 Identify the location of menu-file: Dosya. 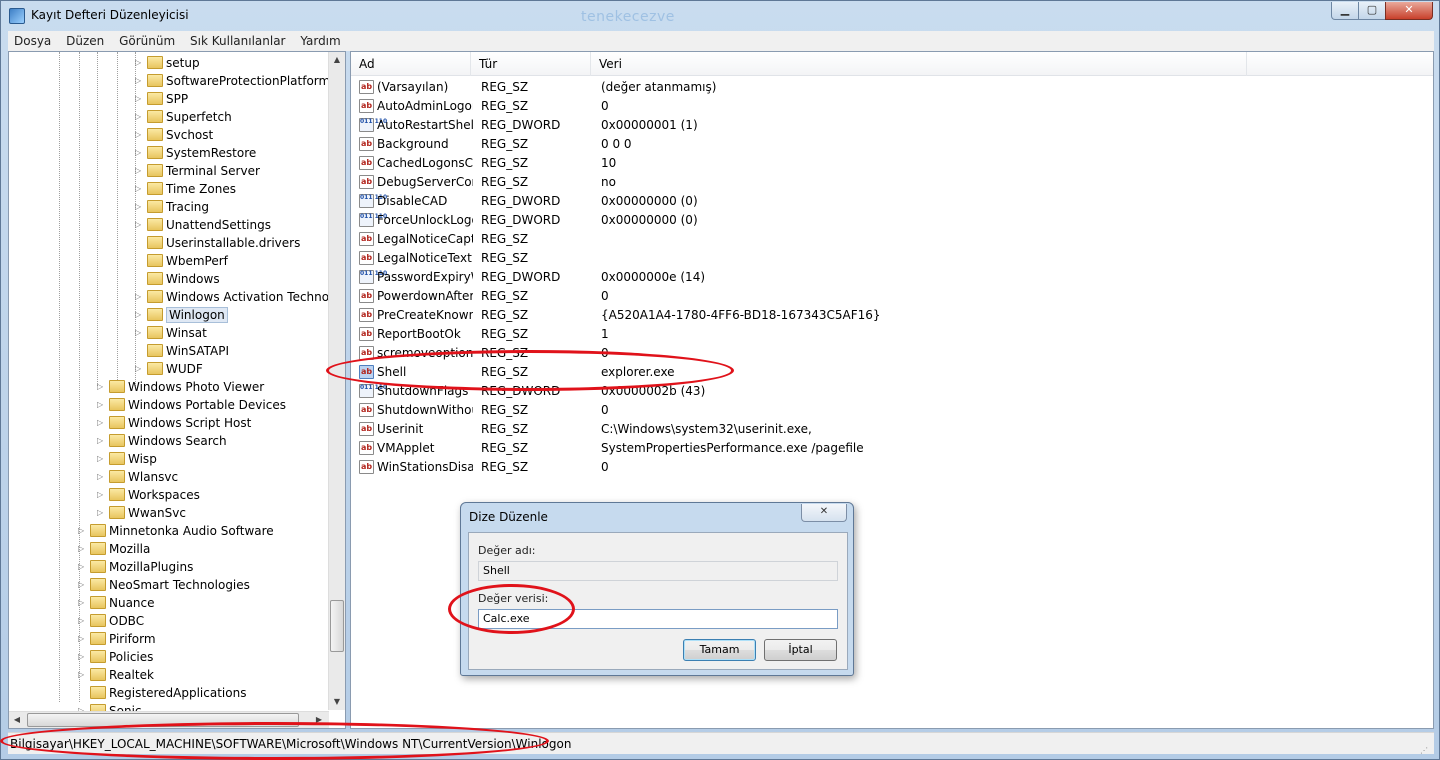
(32, 39).